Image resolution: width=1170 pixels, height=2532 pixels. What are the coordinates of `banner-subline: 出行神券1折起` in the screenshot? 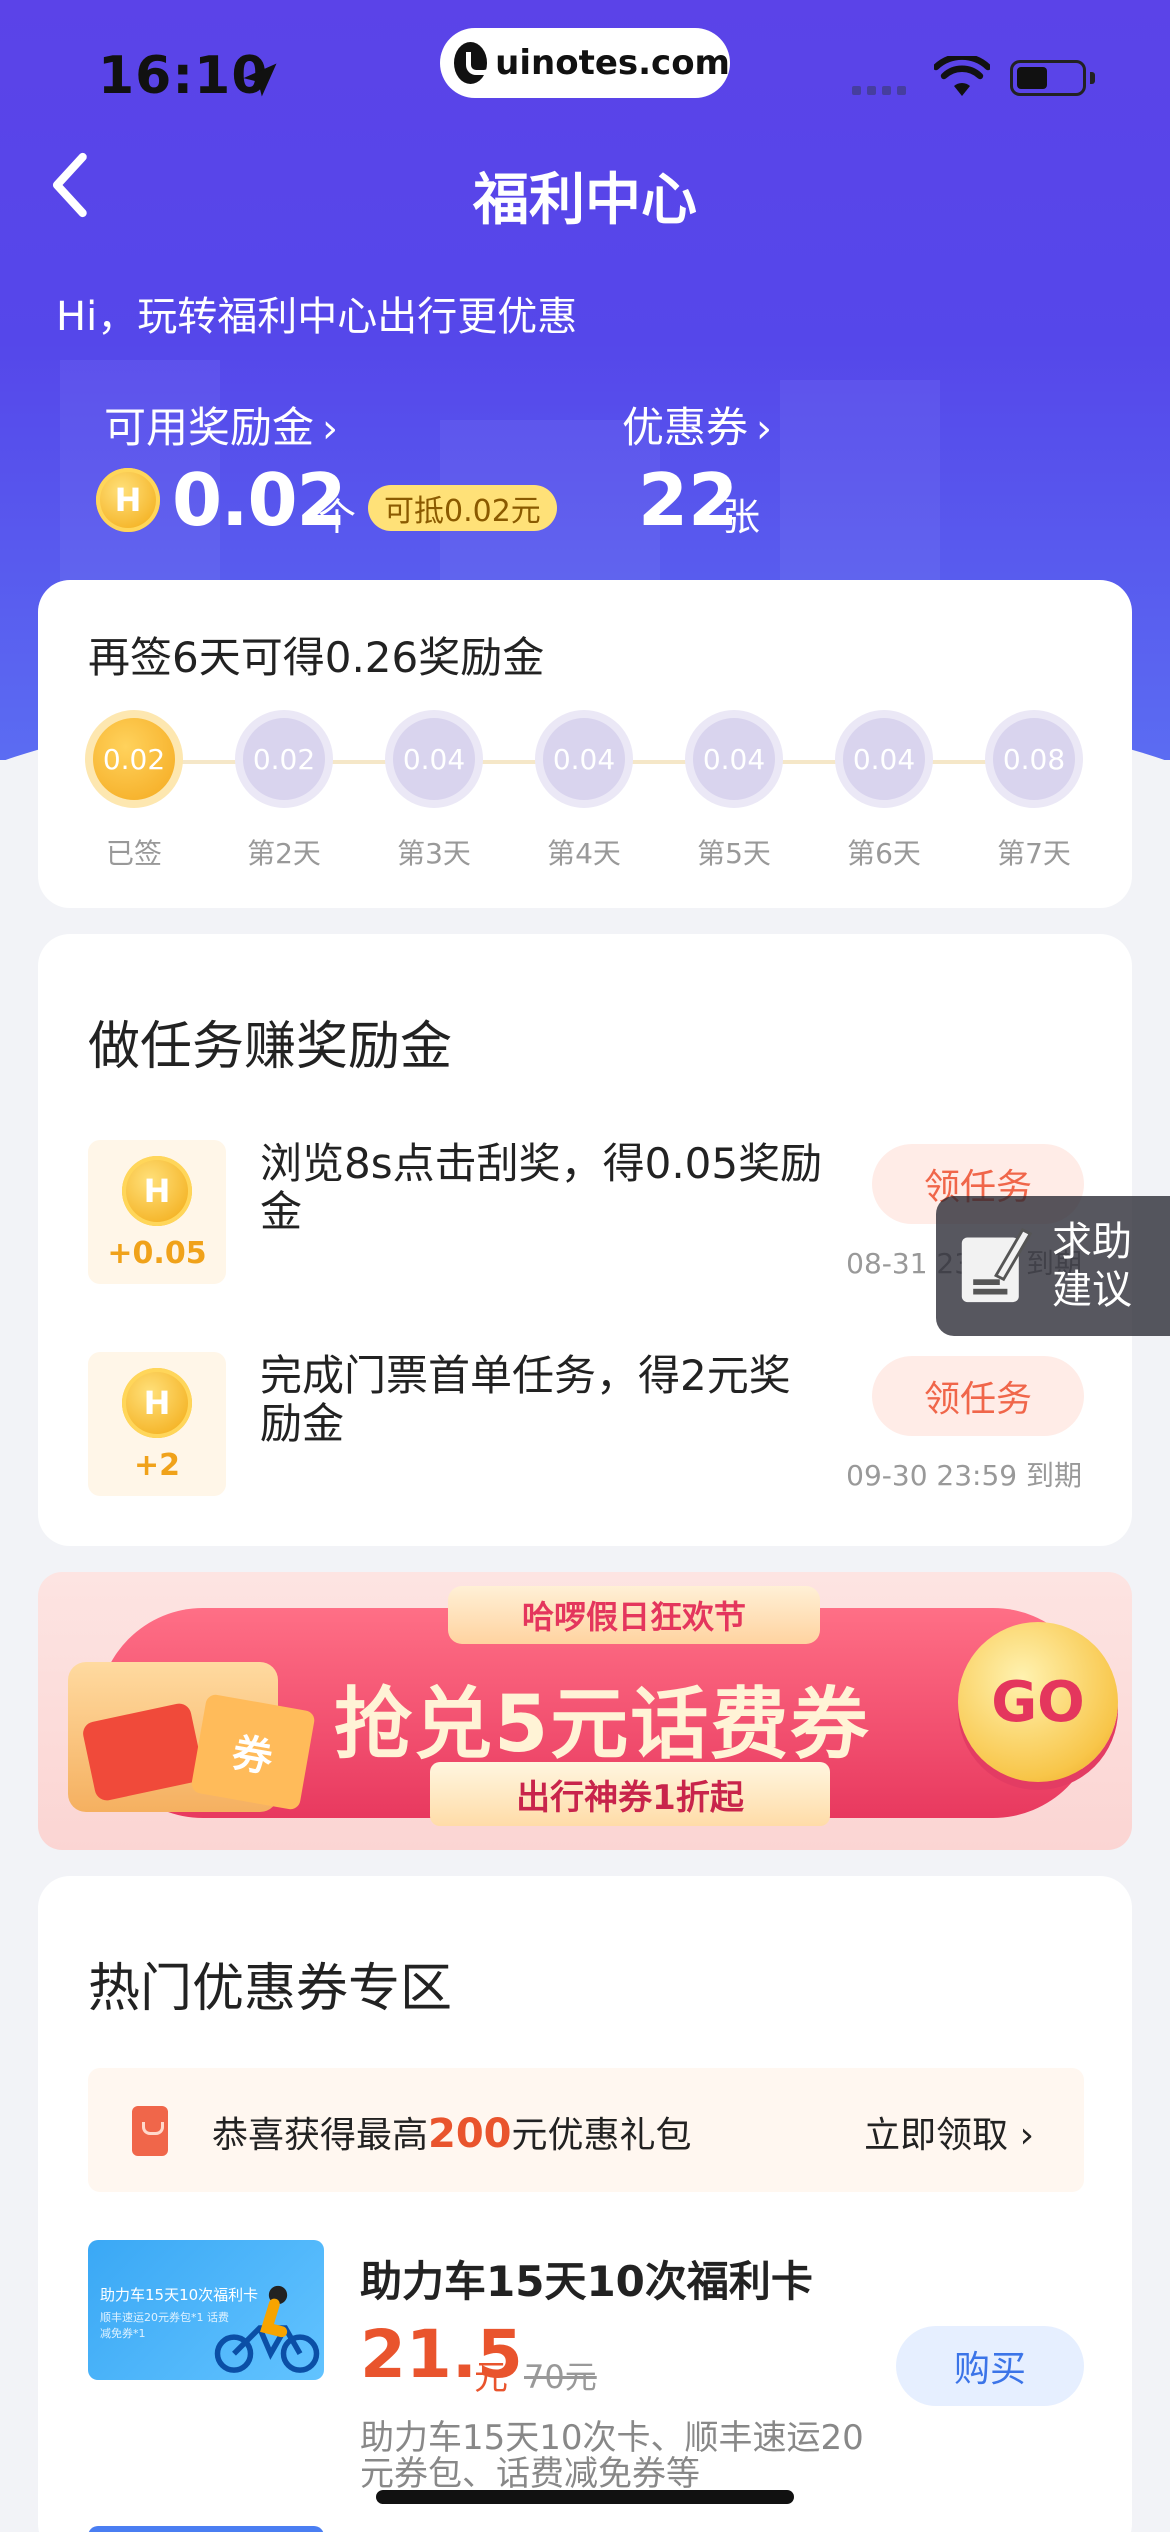 It's located at (630, 1794).